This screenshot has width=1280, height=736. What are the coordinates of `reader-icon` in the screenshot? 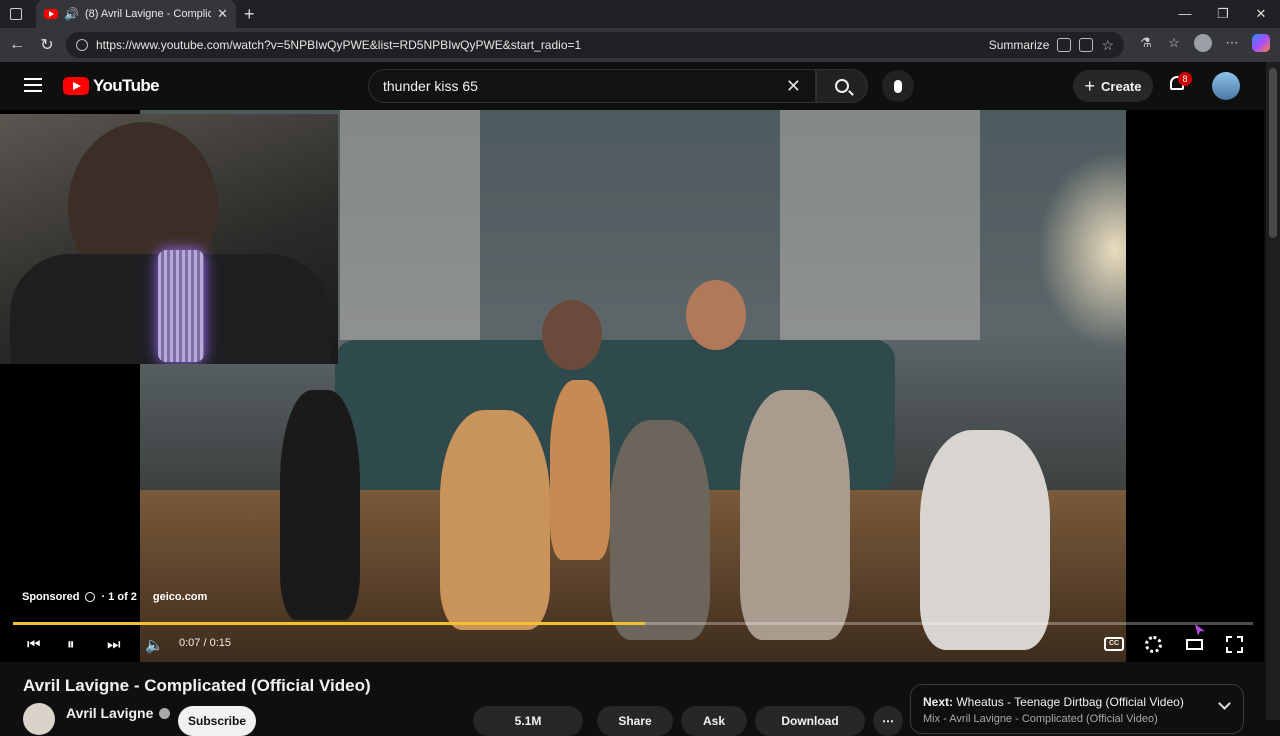 It's located at (1064, 45).